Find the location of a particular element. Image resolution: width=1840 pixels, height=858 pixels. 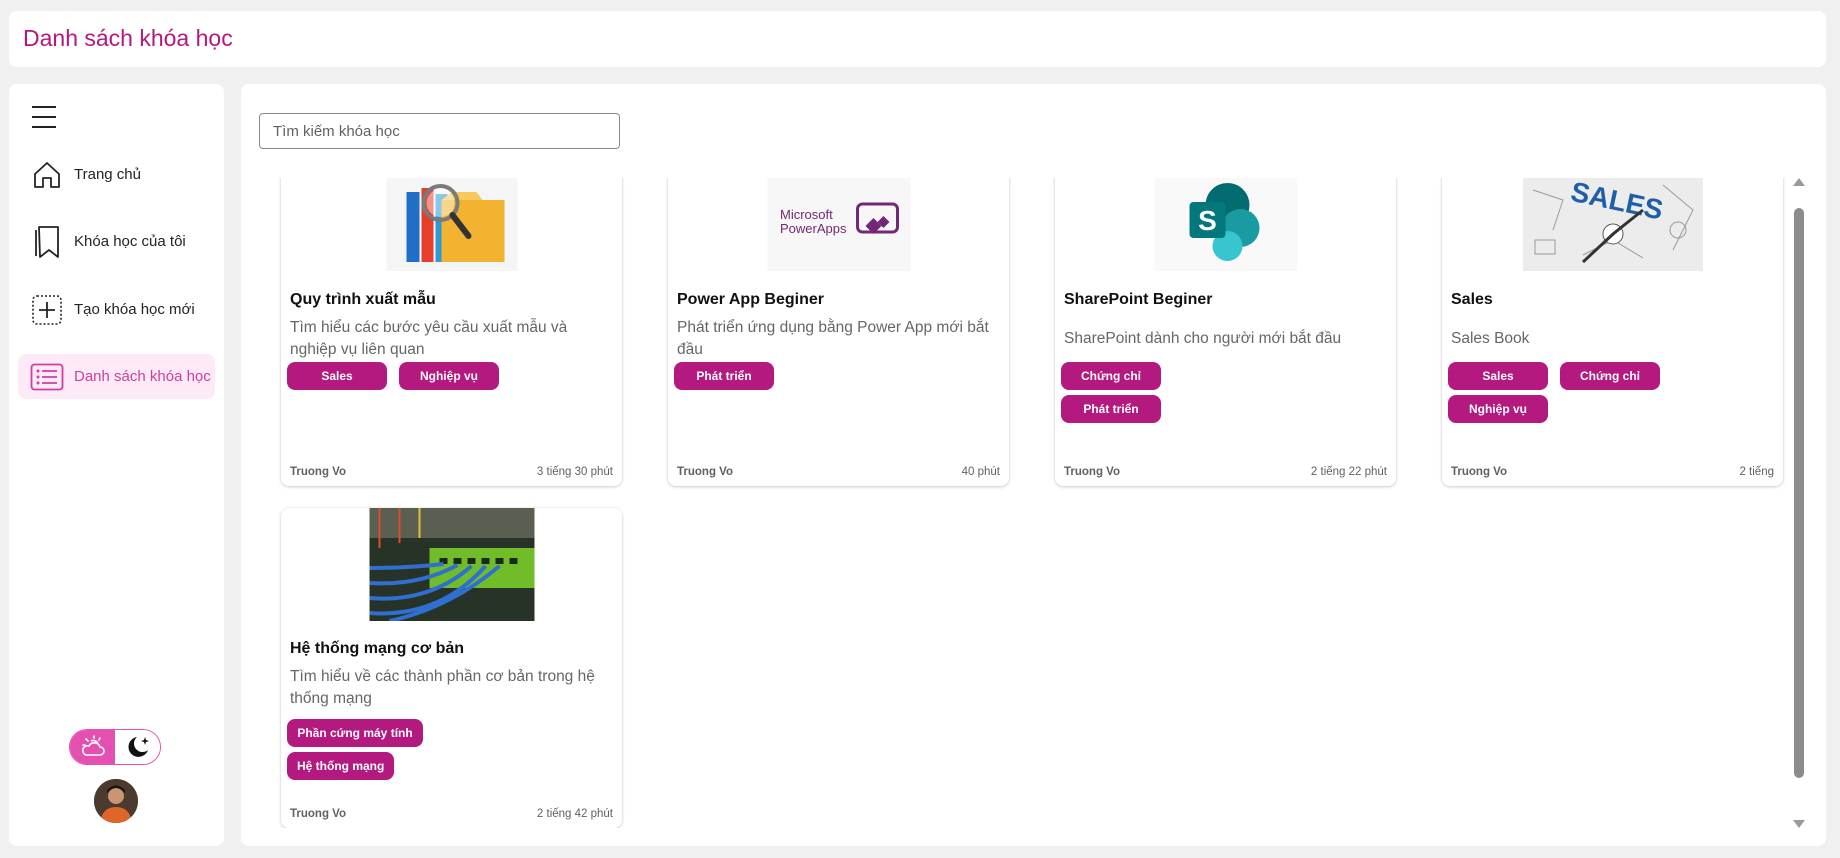

scroll-down-arrow-icon is located at coordinates (1799, 824).